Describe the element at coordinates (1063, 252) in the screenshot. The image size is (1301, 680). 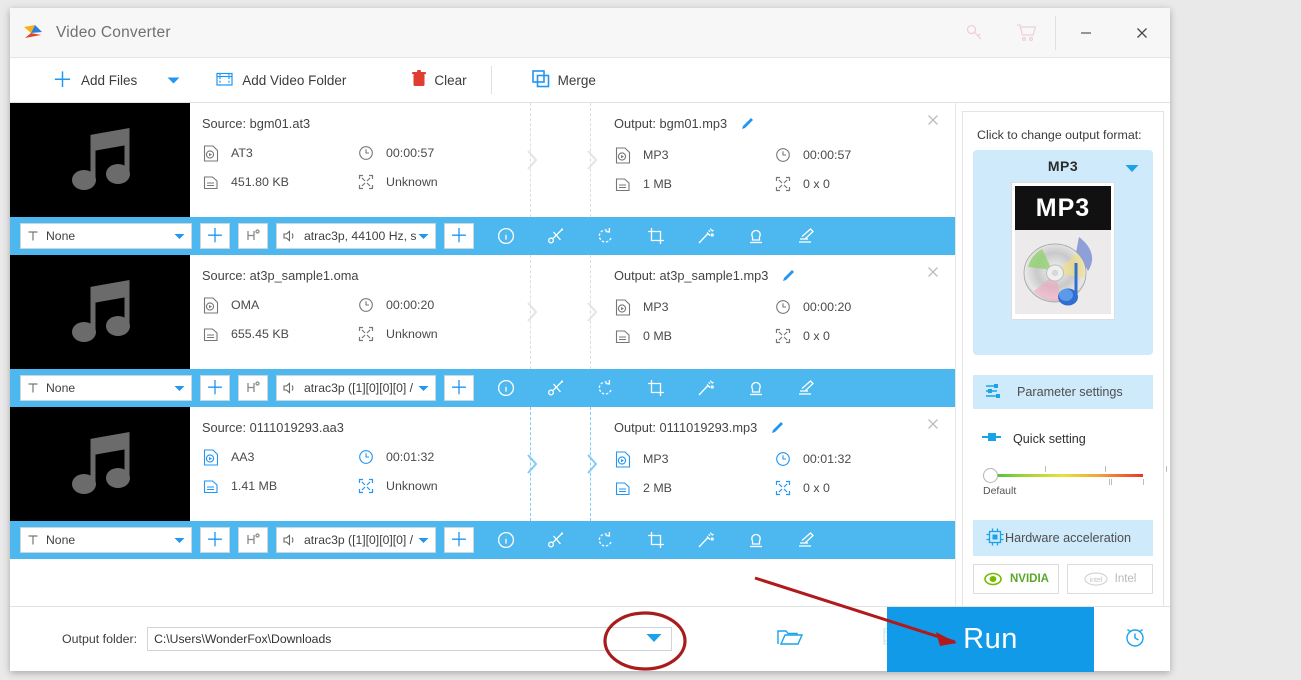
I see `output-format-selector: MP3 MP3` at that location.